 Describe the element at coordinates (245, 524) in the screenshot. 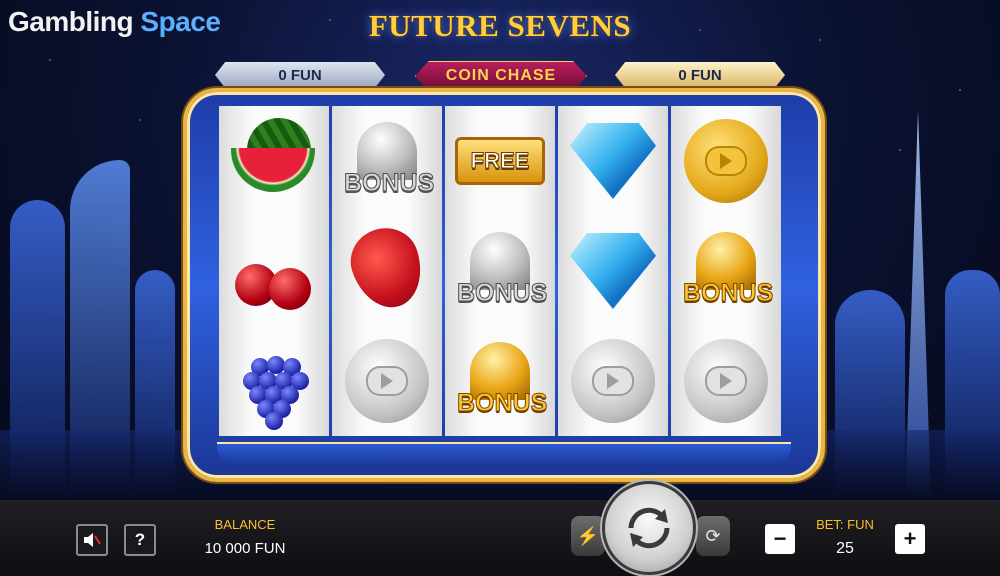

I see `balance-label: BALANCE` at that location.